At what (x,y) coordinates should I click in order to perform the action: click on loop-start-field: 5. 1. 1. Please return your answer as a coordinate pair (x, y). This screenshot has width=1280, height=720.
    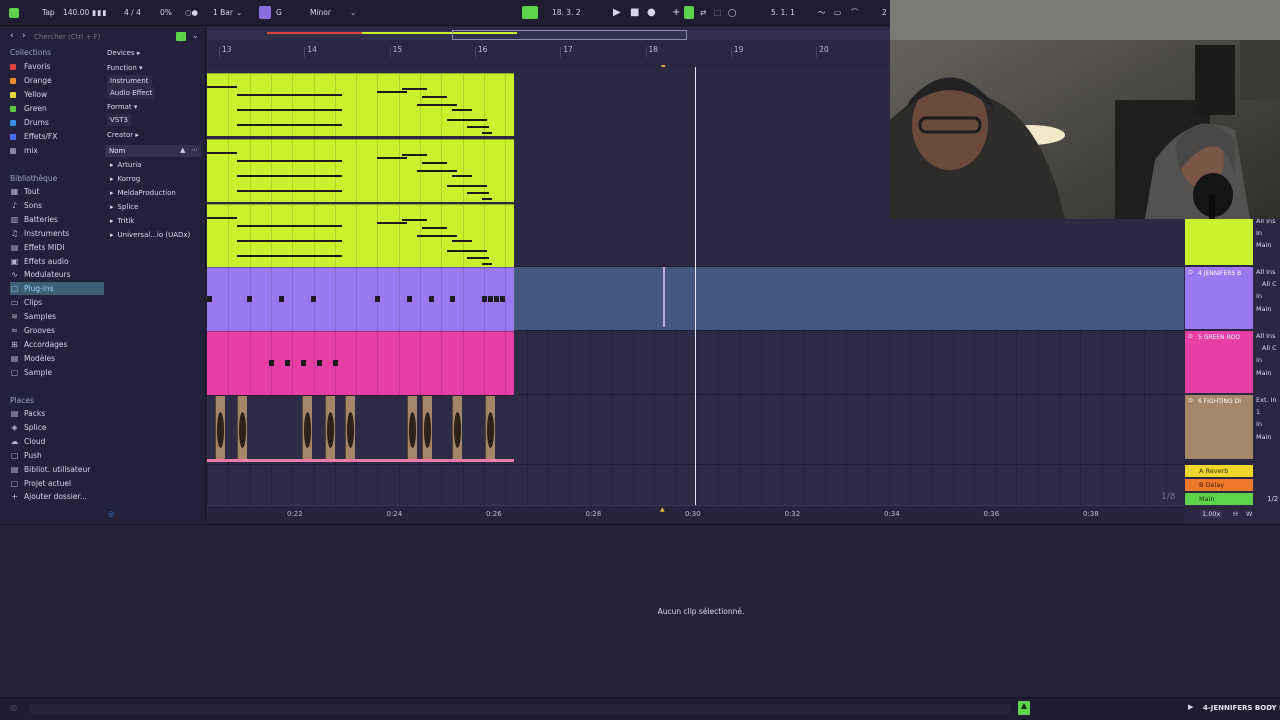
    Looking at the image, I should click on (783, 13).